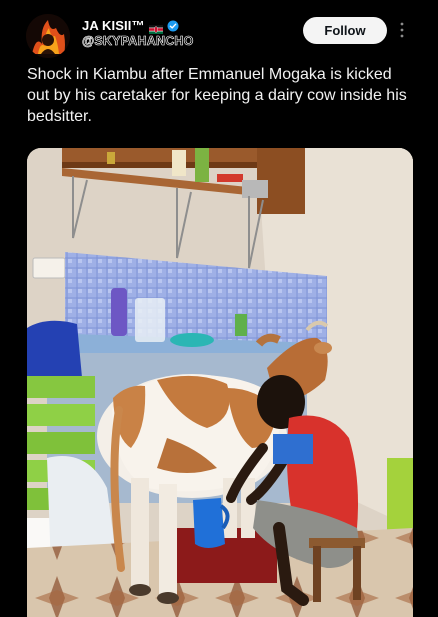 The image size is (438, 617). I want to click on kenya-flag-icon, so click(155, 27).